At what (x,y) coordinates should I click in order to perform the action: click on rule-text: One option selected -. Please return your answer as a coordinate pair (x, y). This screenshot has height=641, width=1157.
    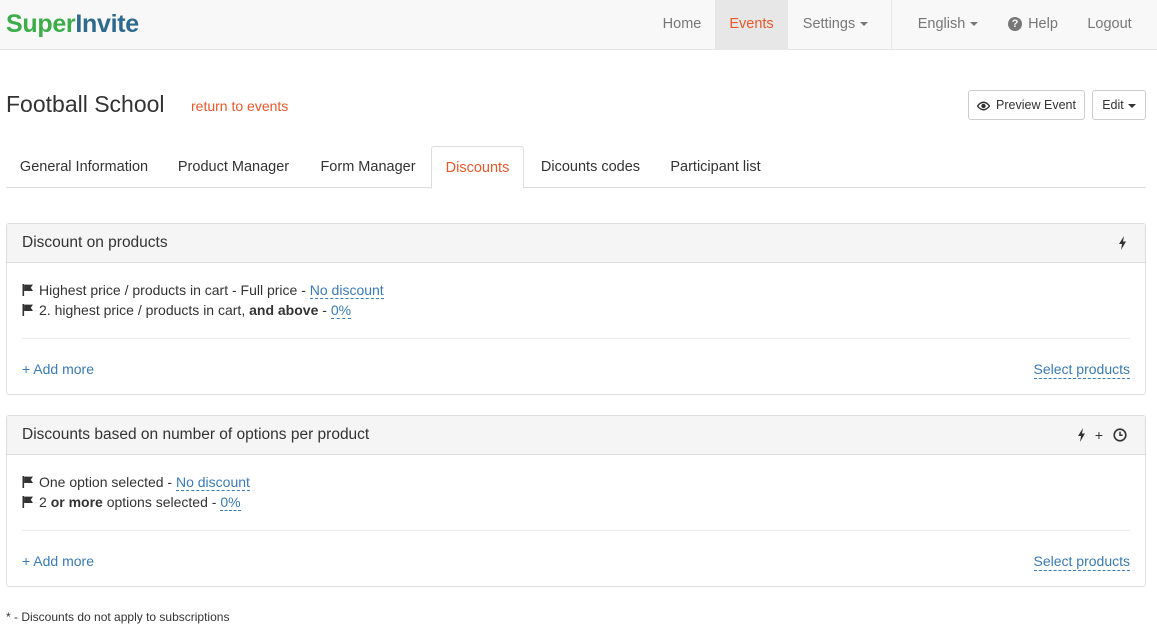
    Looking at the image, I should click on (107, 482).